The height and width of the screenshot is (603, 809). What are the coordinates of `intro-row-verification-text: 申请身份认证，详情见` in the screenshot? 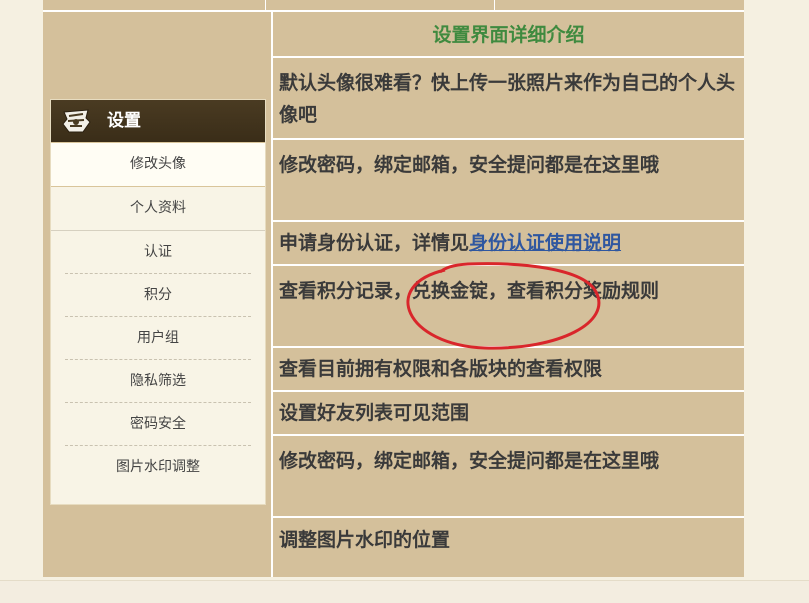 It's located at (374, 243).